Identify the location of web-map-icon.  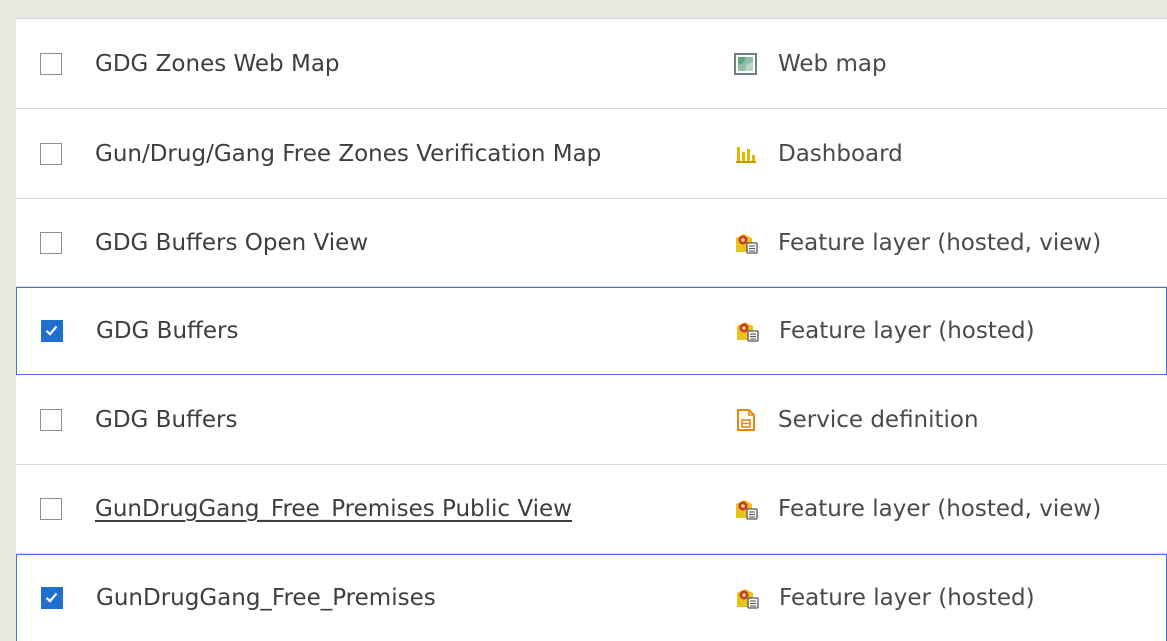
(746, 63).